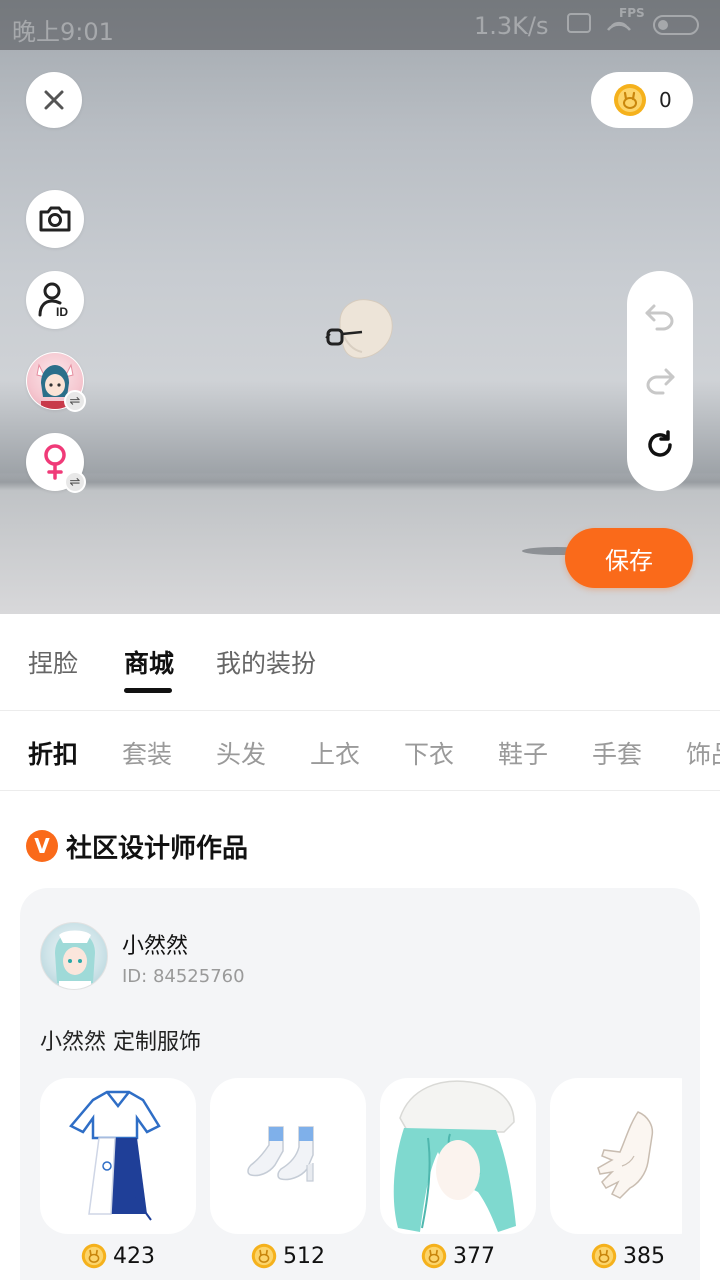  I want to click on price-value: 423, so click(134, 1256).